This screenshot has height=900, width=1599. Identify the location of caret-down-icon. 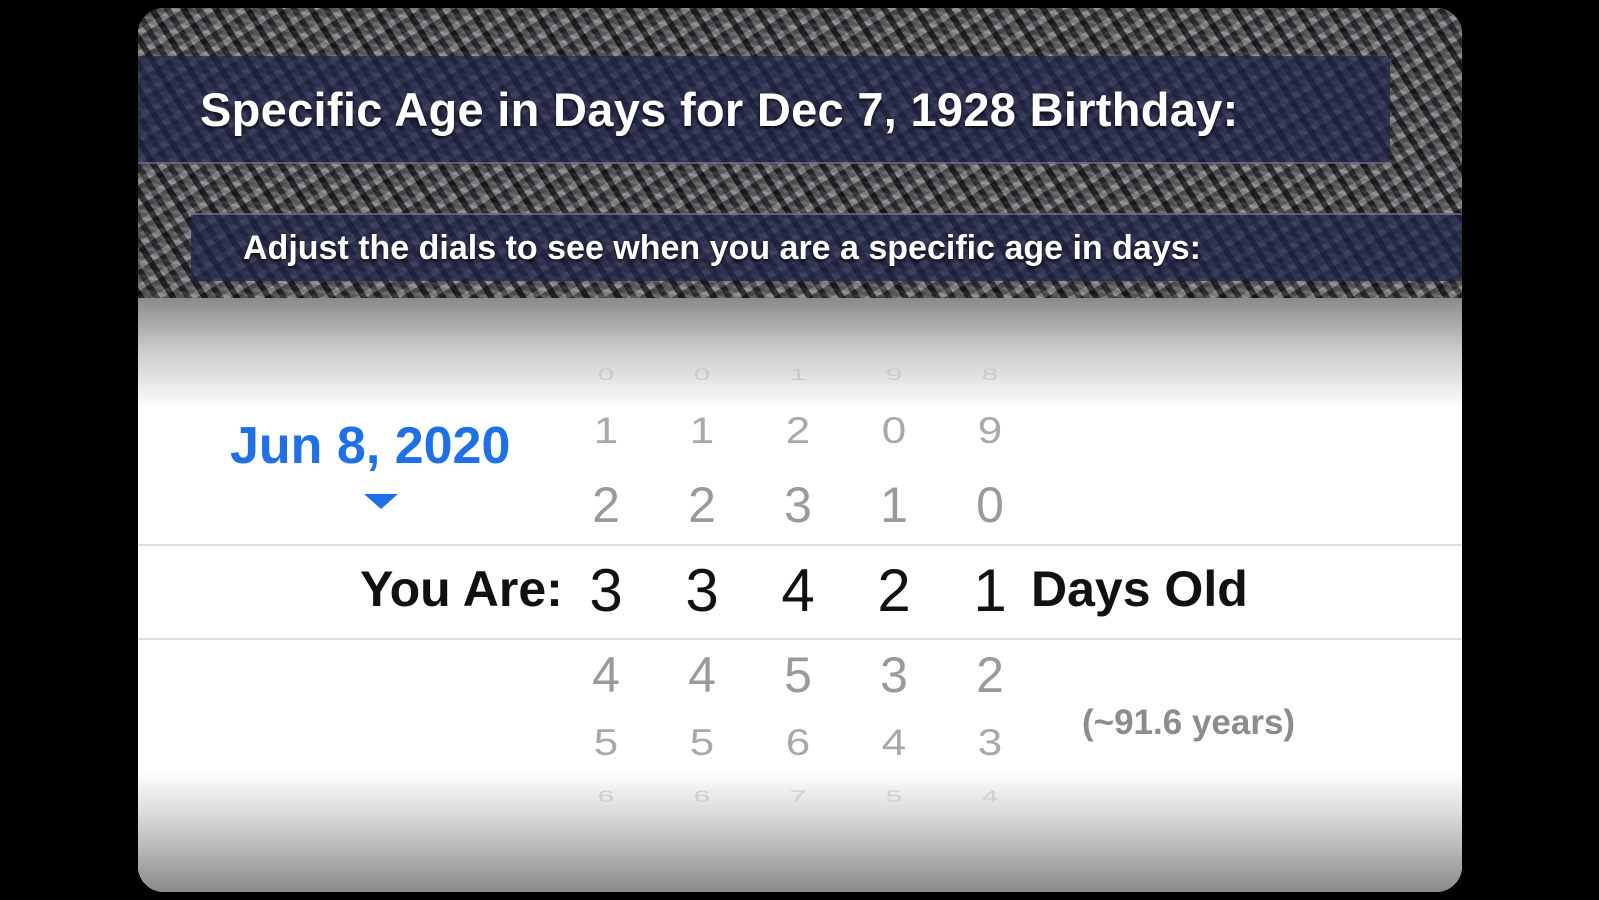
(381, 501).